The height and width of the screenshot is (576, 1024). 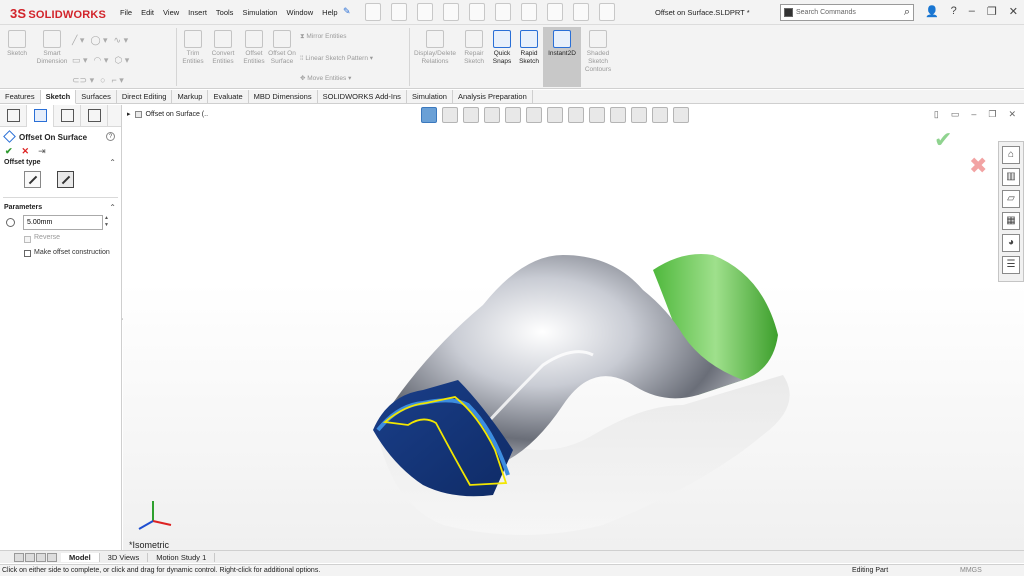 I want to click on menu-file: File, so click(x=126, y=12).